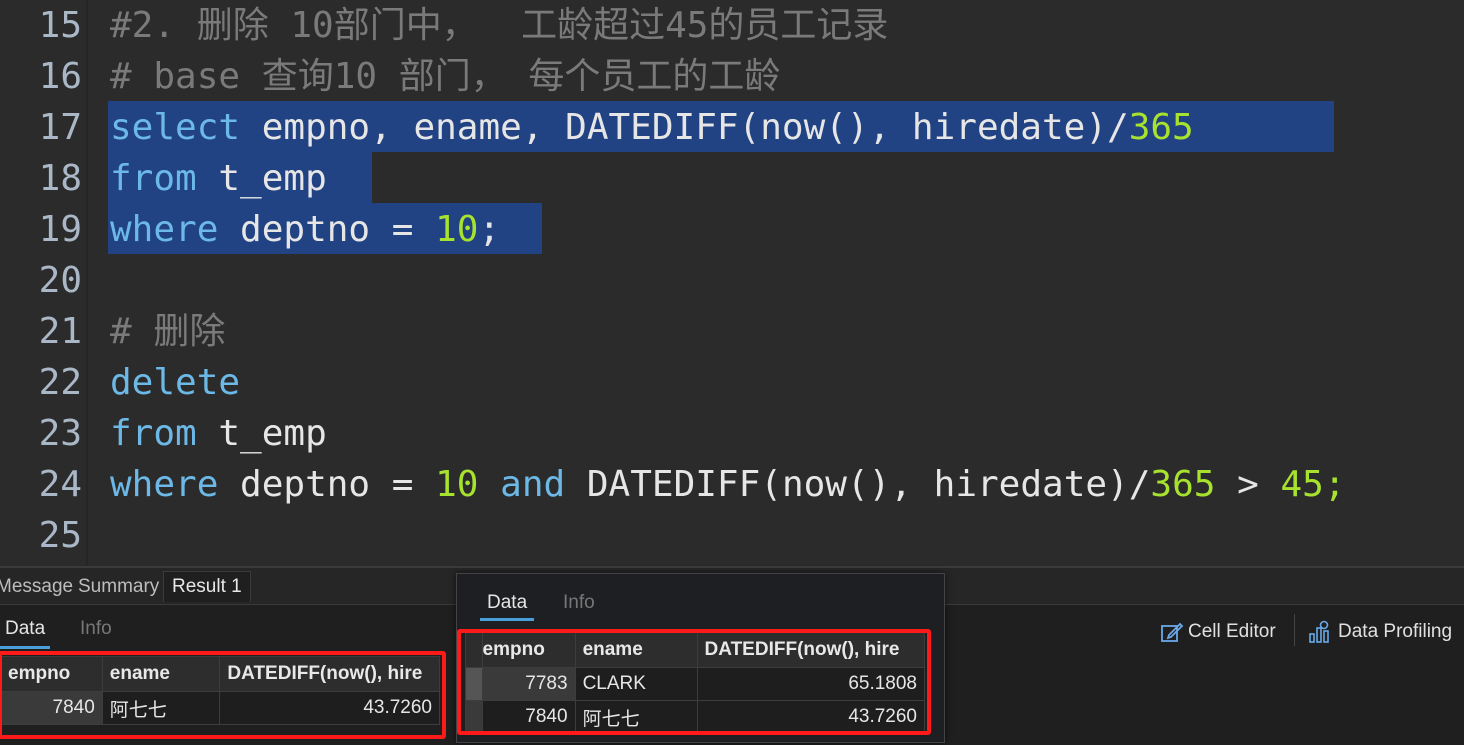 This screenshot has width=1464, height=745. I want to click on overlay-subtab-underline, so click(507, 619).